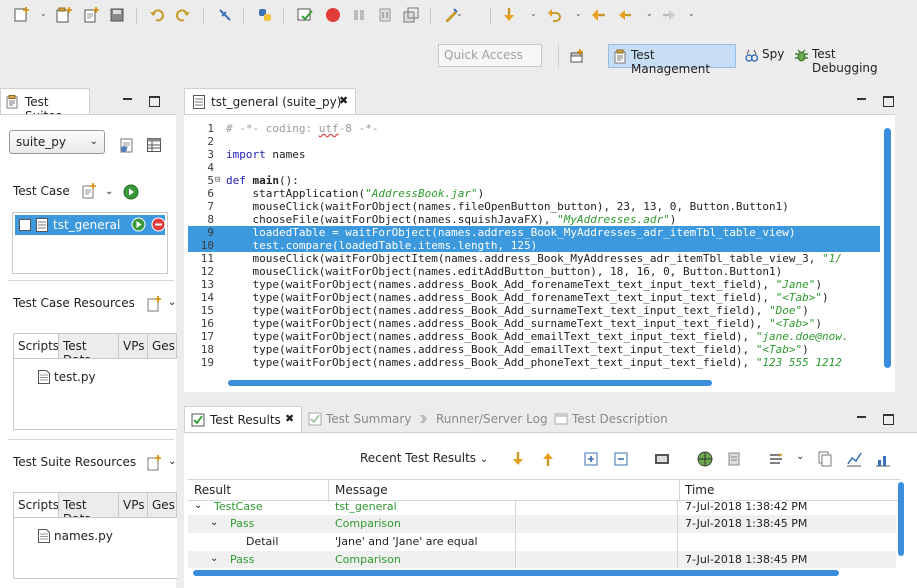 The width and height of the screenshot is (917, 588). Describe the element at coordinates (154, 145) in the screenshot. I see `suite-table-icon` at that location.